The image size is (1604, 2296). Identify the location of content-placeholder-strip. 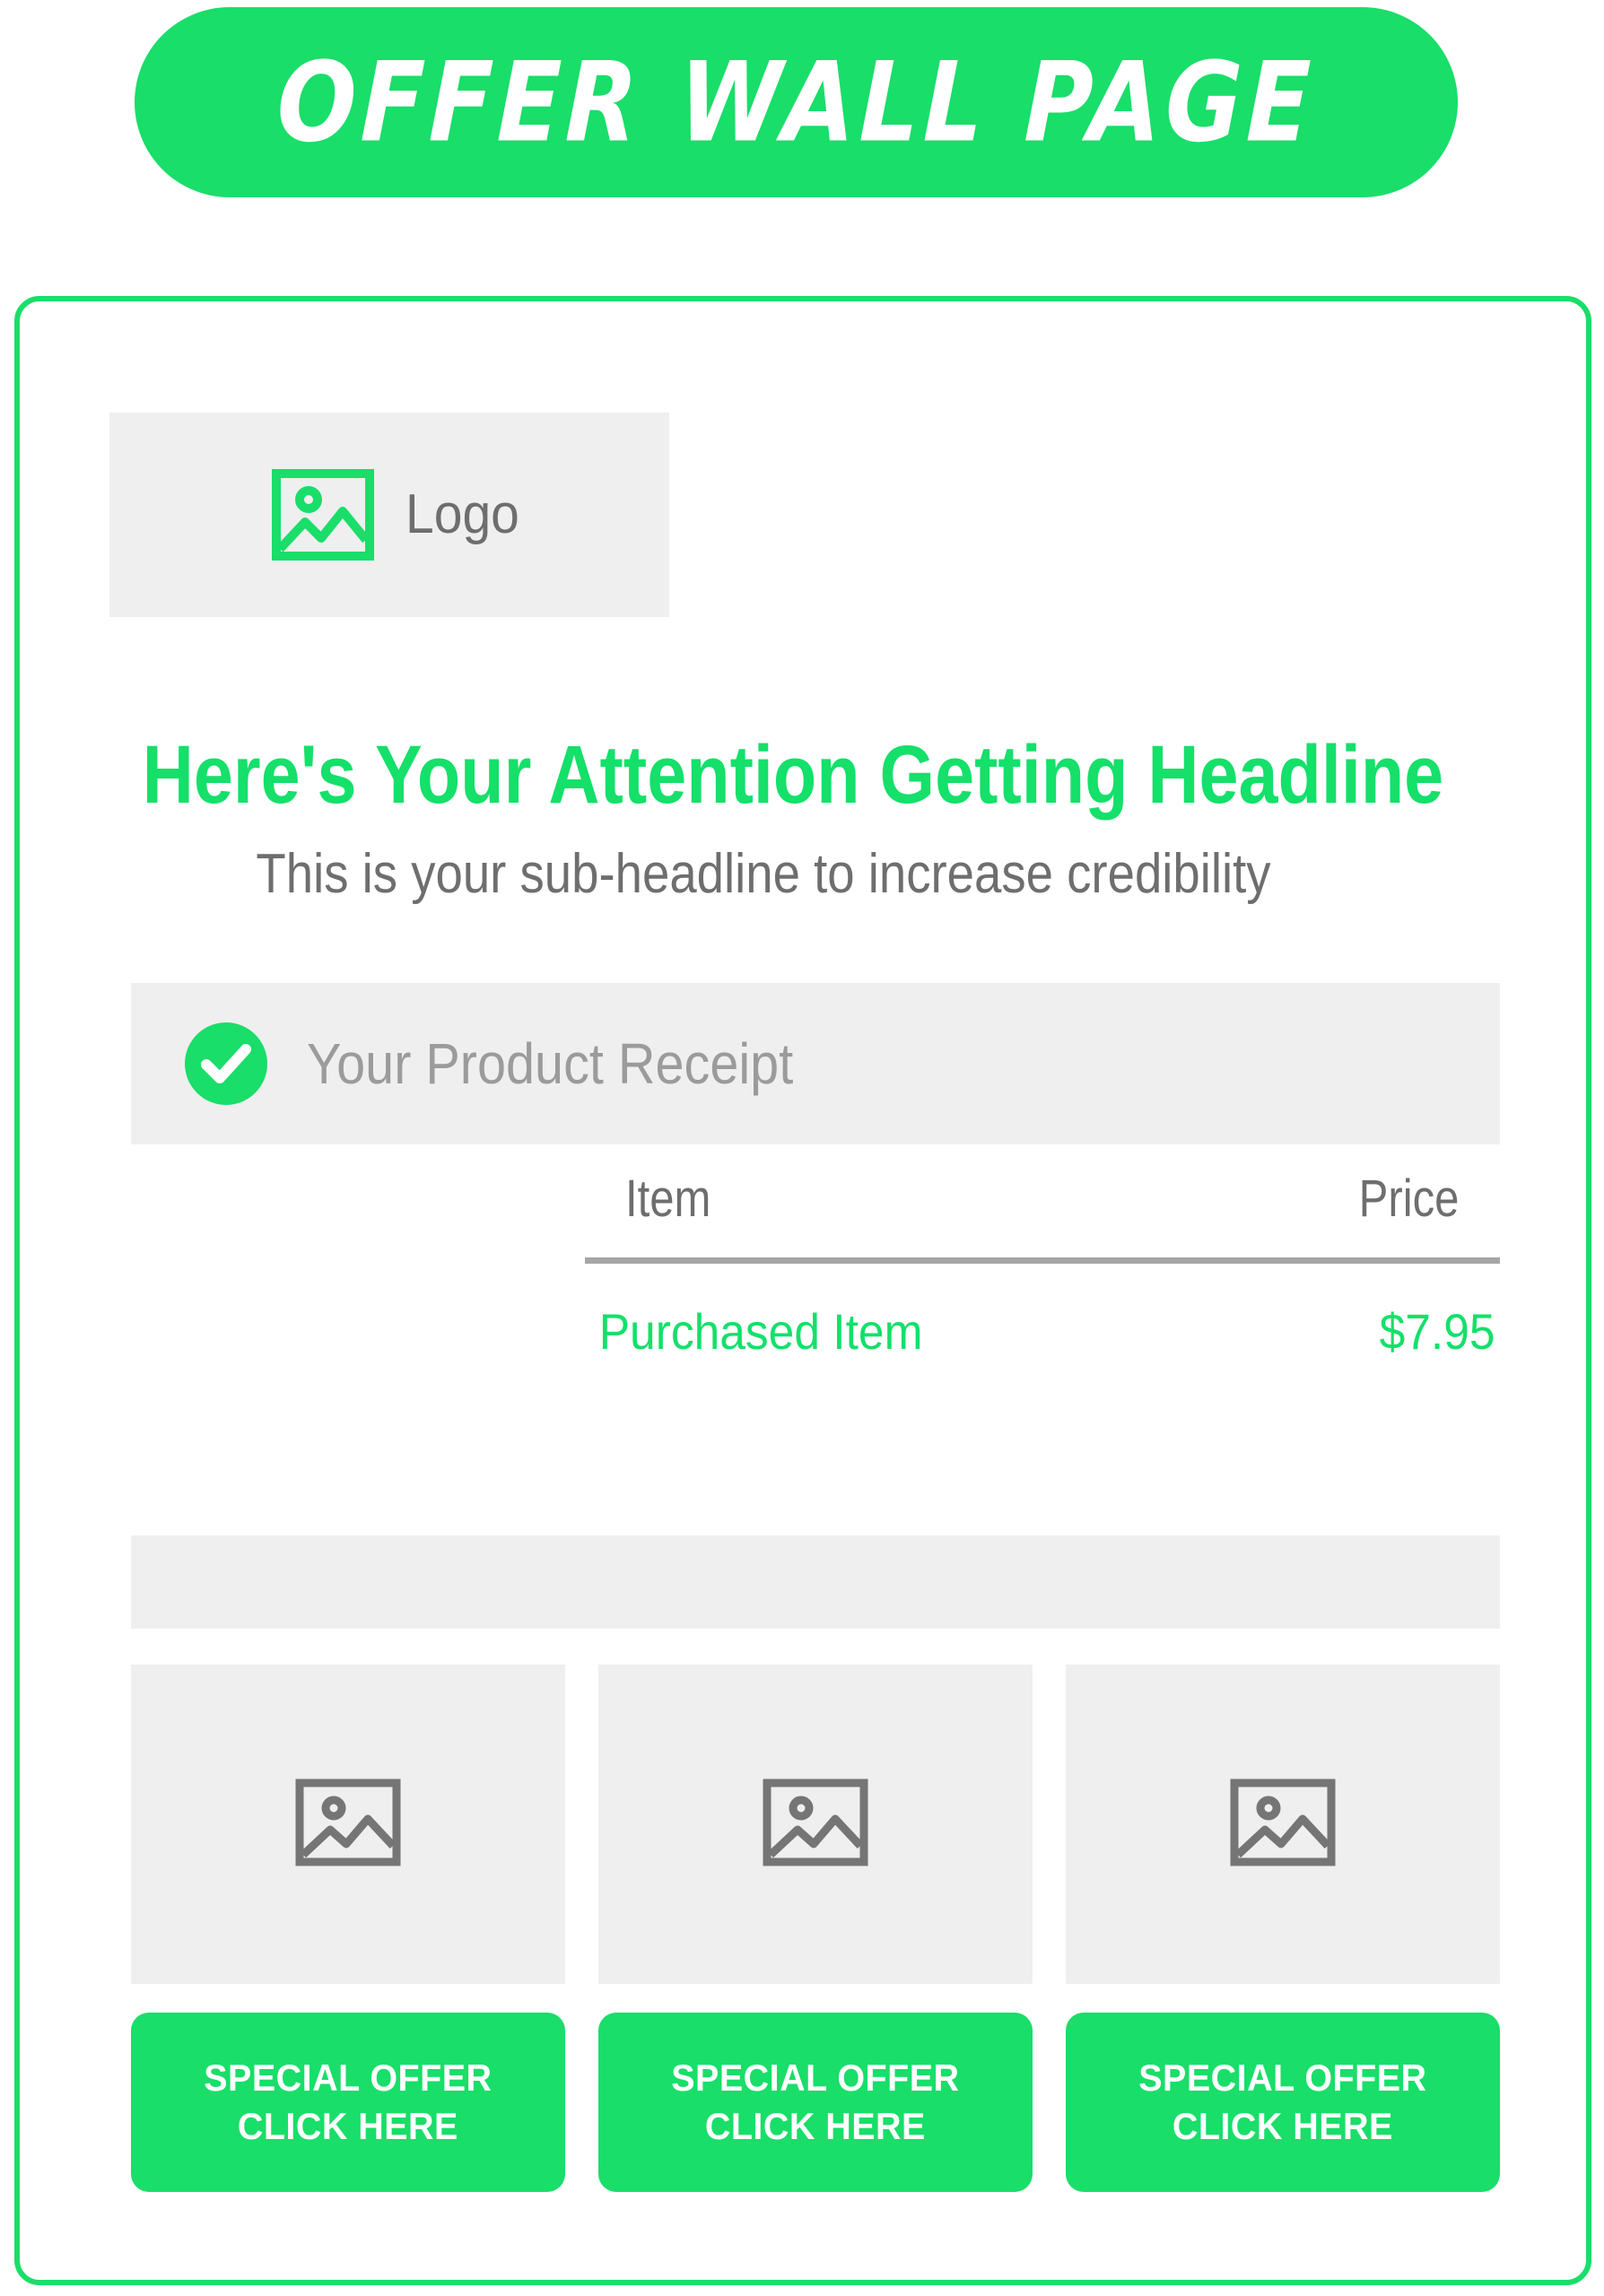
(815, 1582).